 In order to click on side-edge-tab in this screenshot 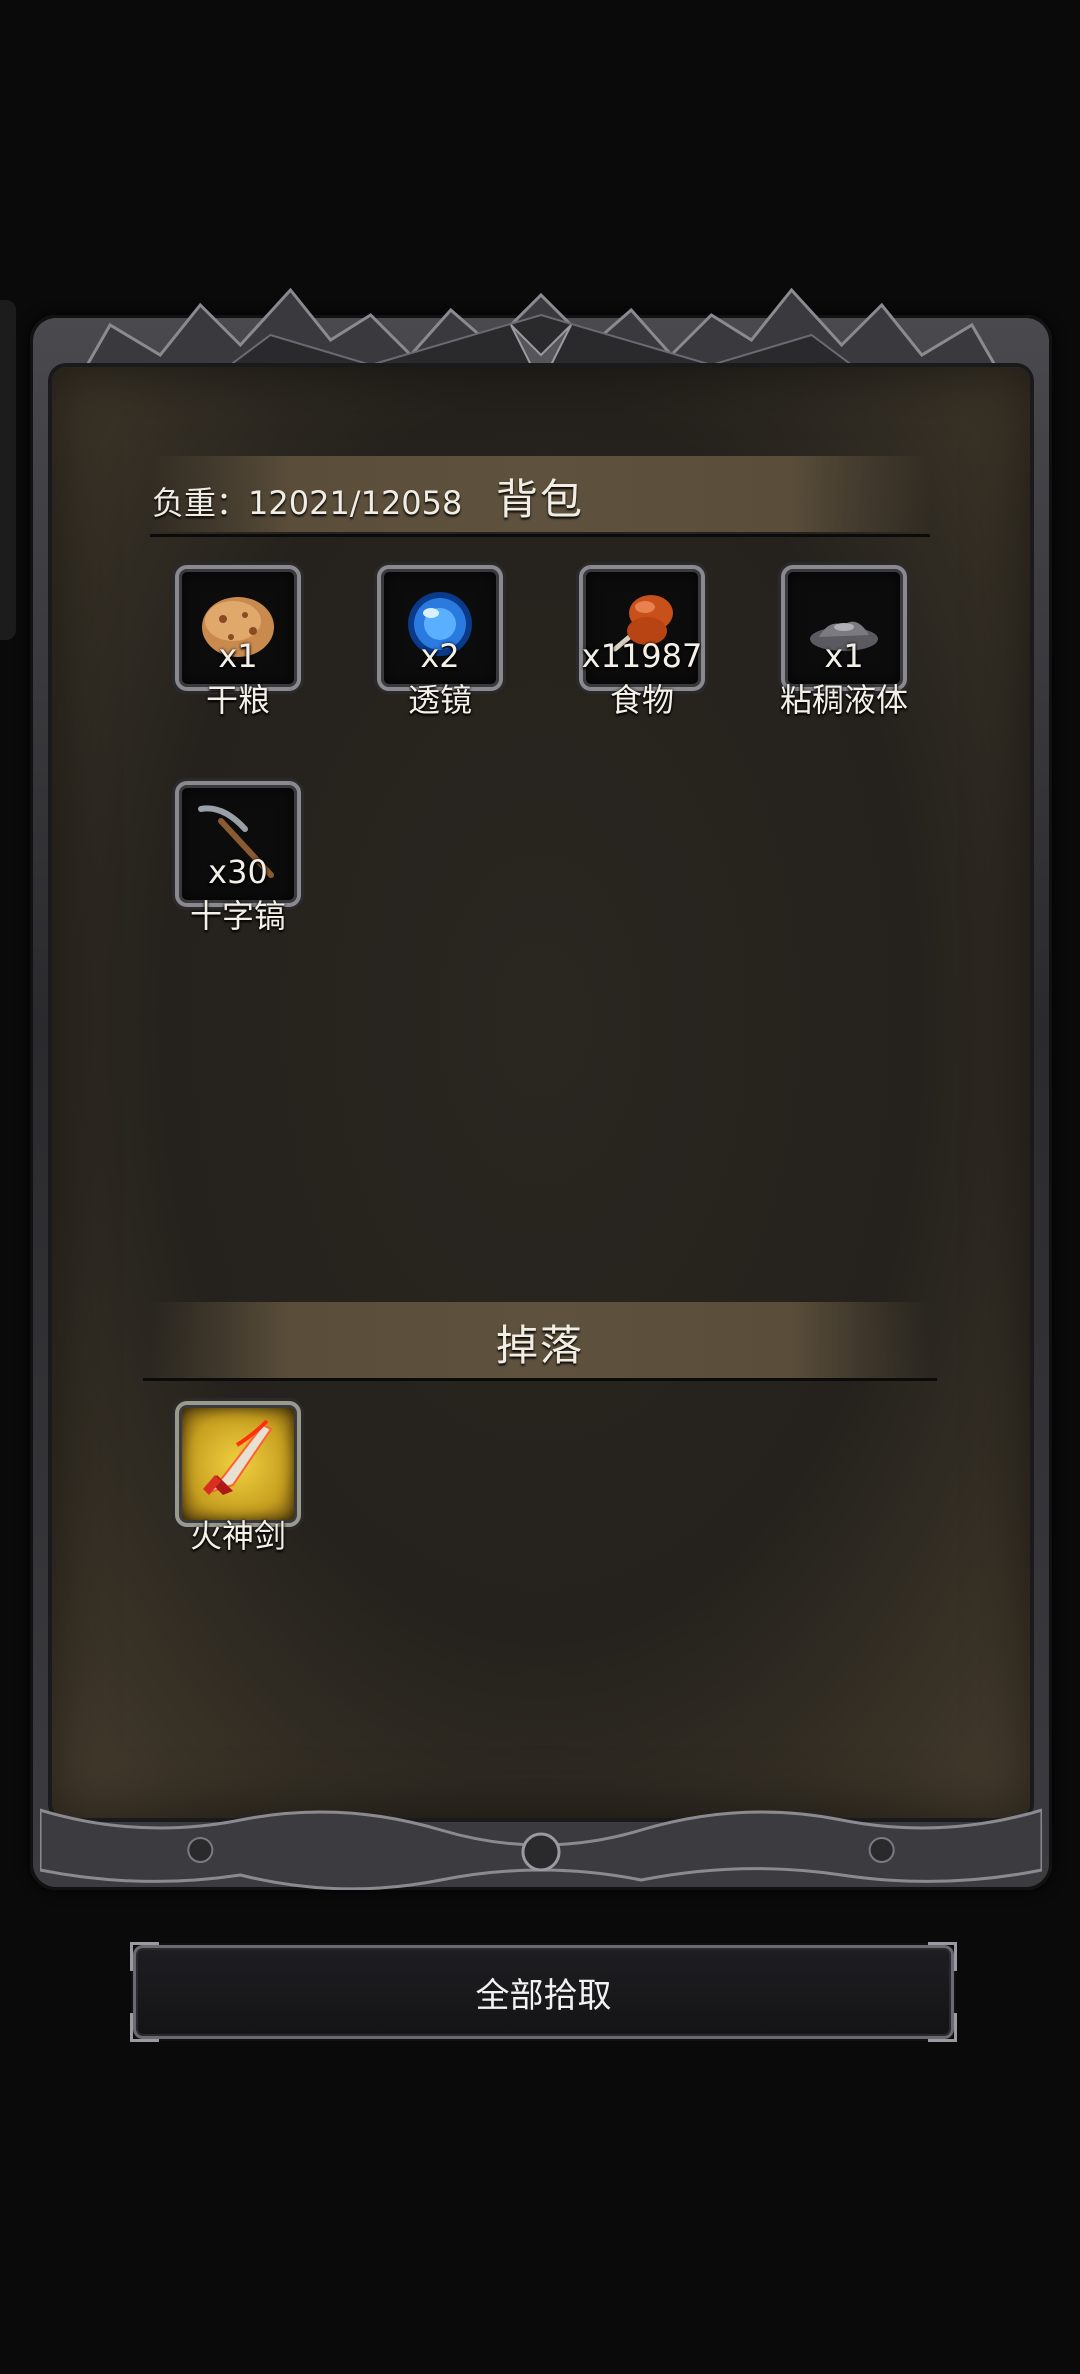, I will do `click(8, 470)`.